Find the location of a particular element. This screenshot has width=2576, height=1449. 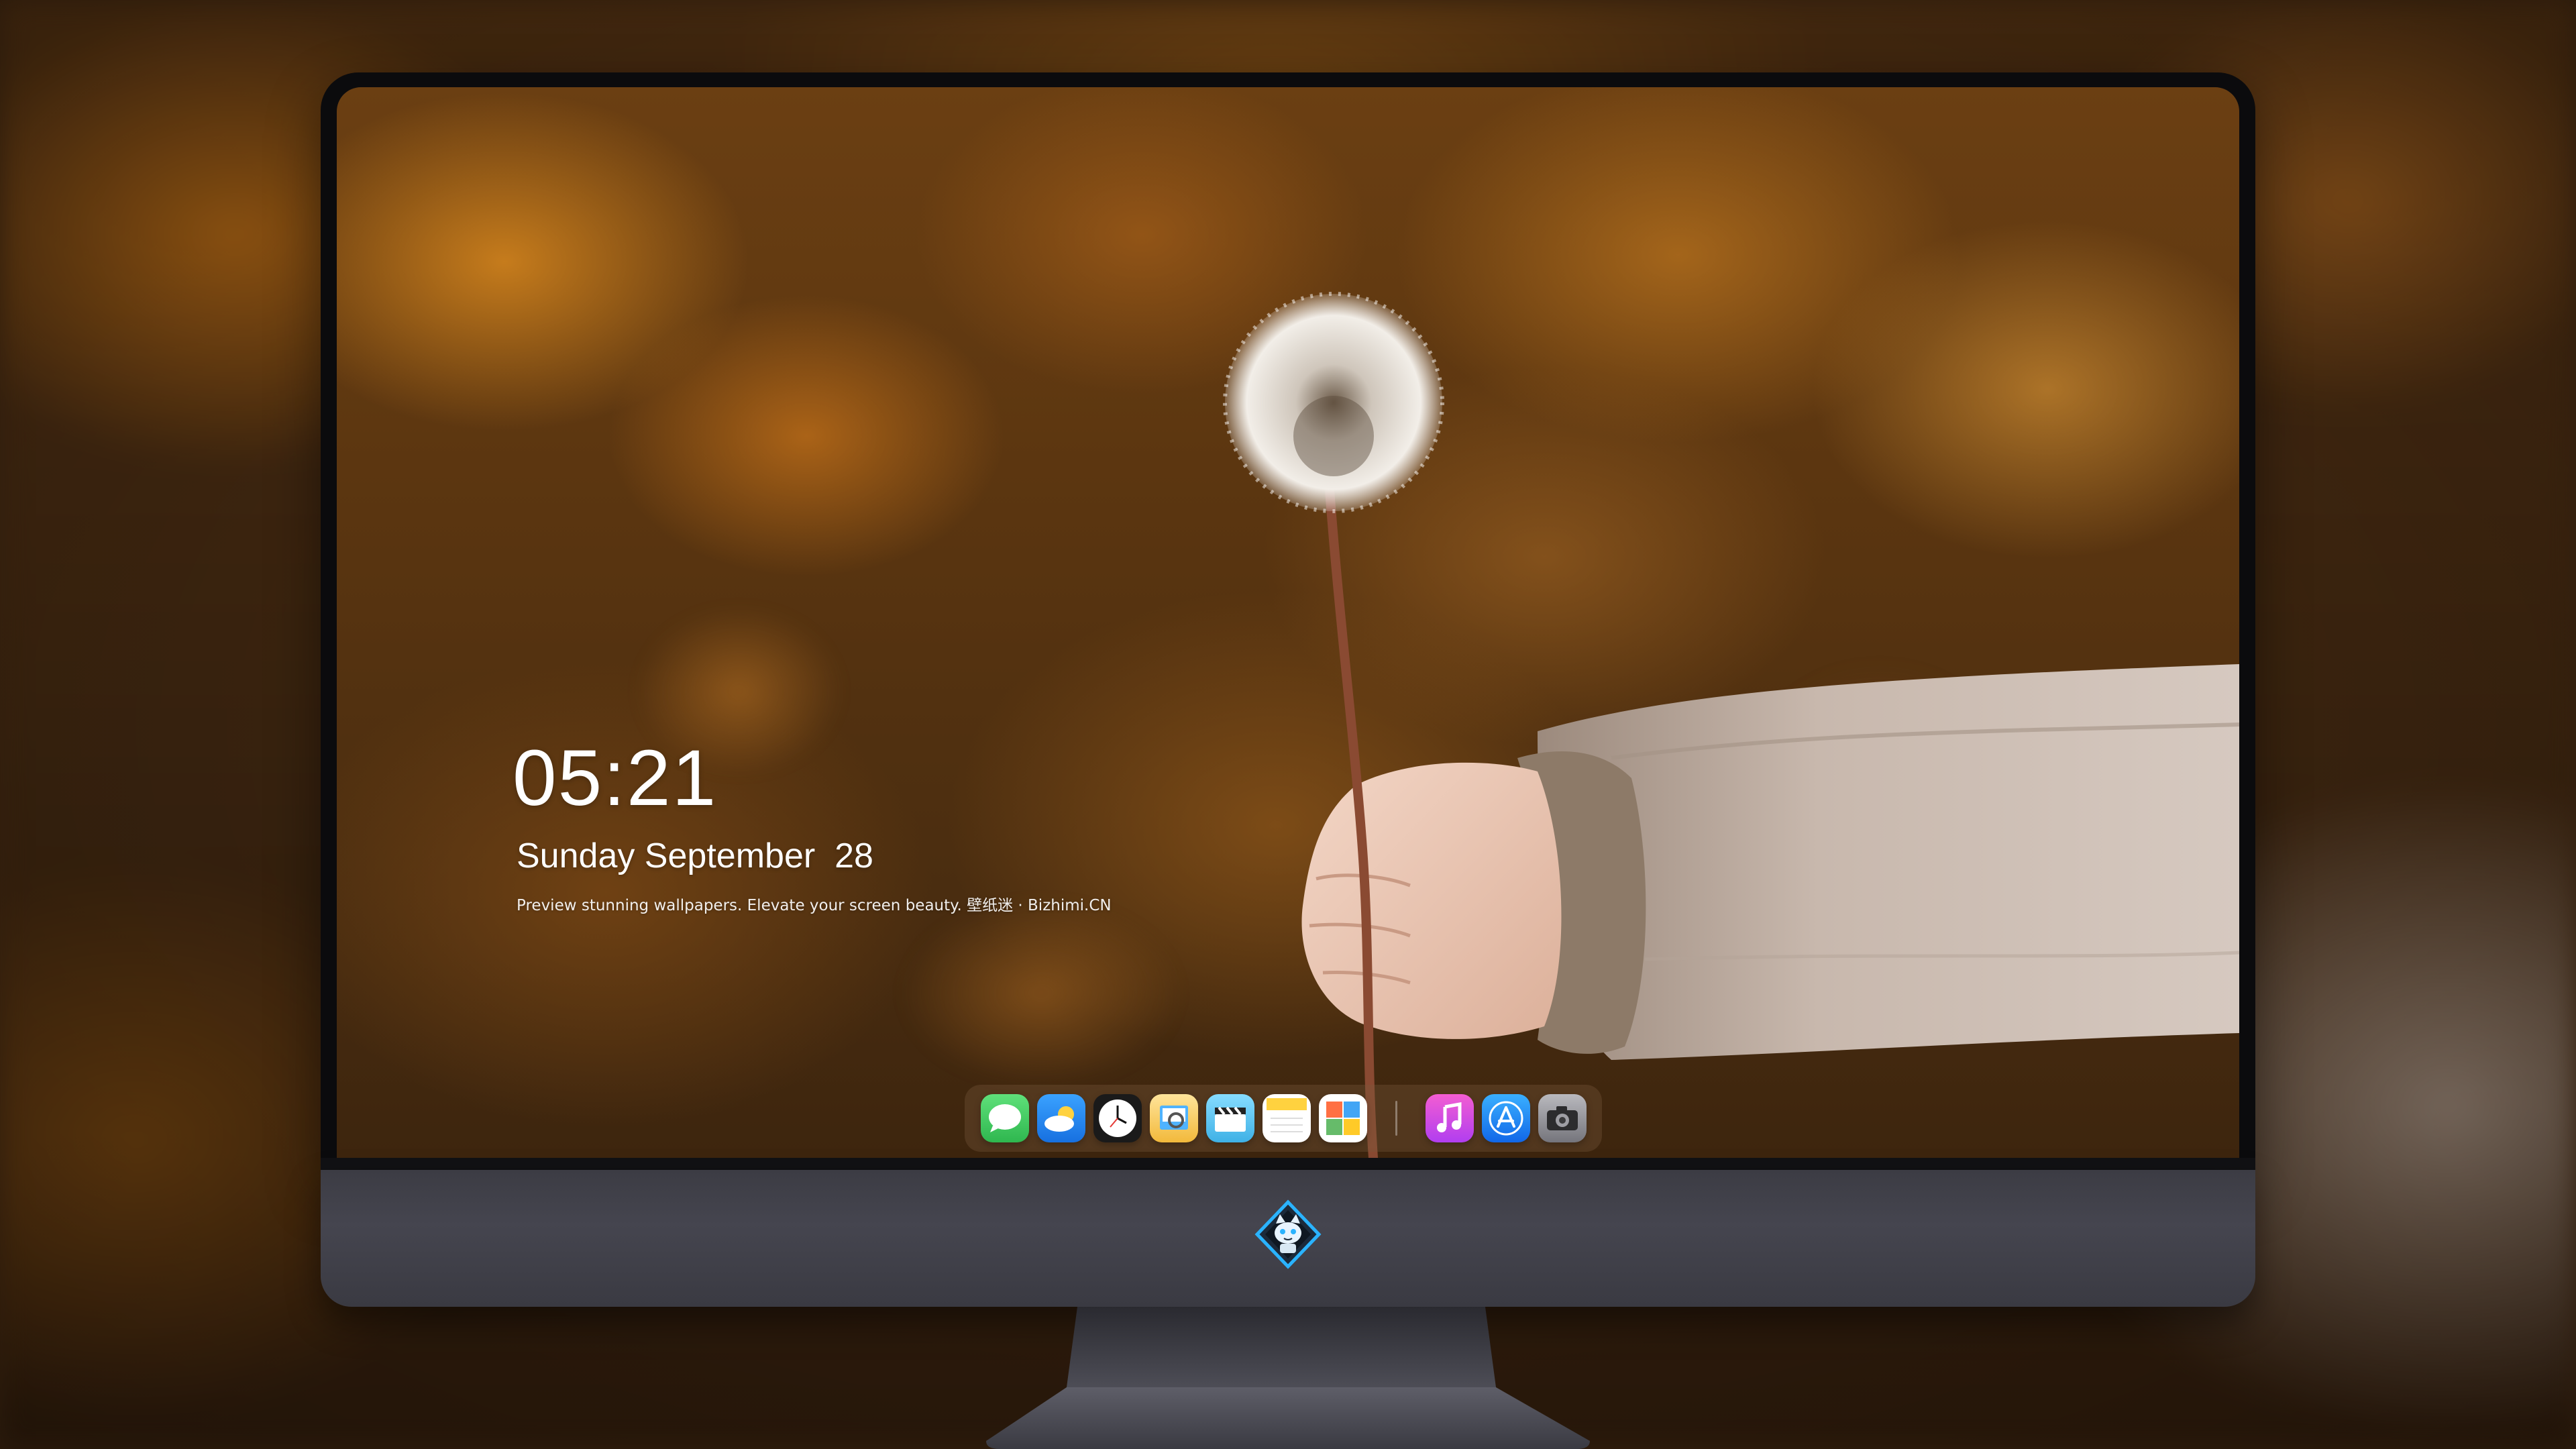

hand is located at coordinates (1431, 900).